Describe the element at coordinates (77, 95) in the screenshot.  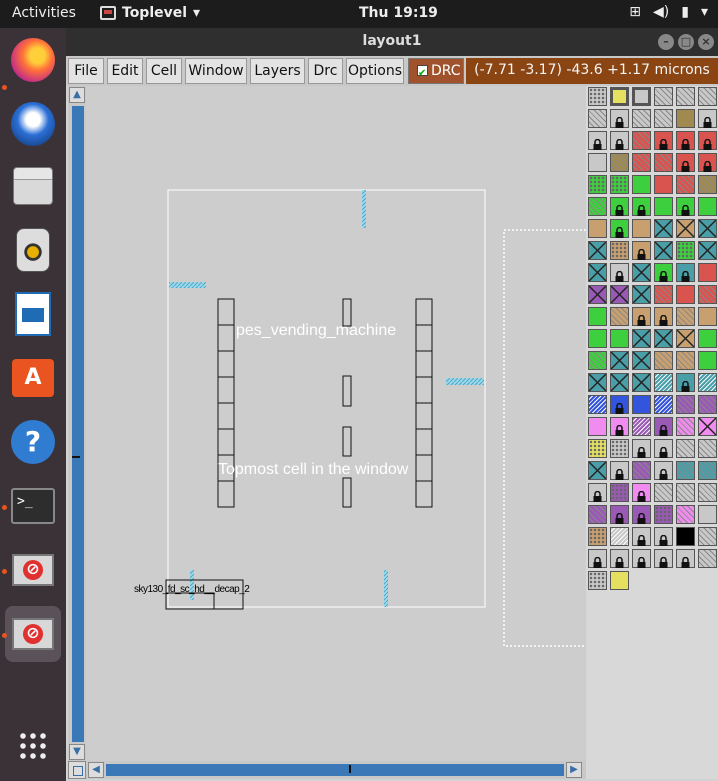
I see `scroll-up-icon: ▲` at that location.